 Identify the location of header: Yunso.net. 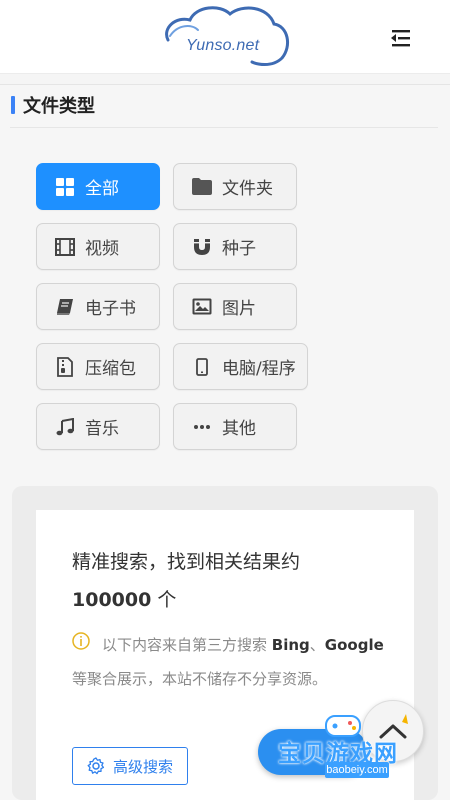
(225, 37).